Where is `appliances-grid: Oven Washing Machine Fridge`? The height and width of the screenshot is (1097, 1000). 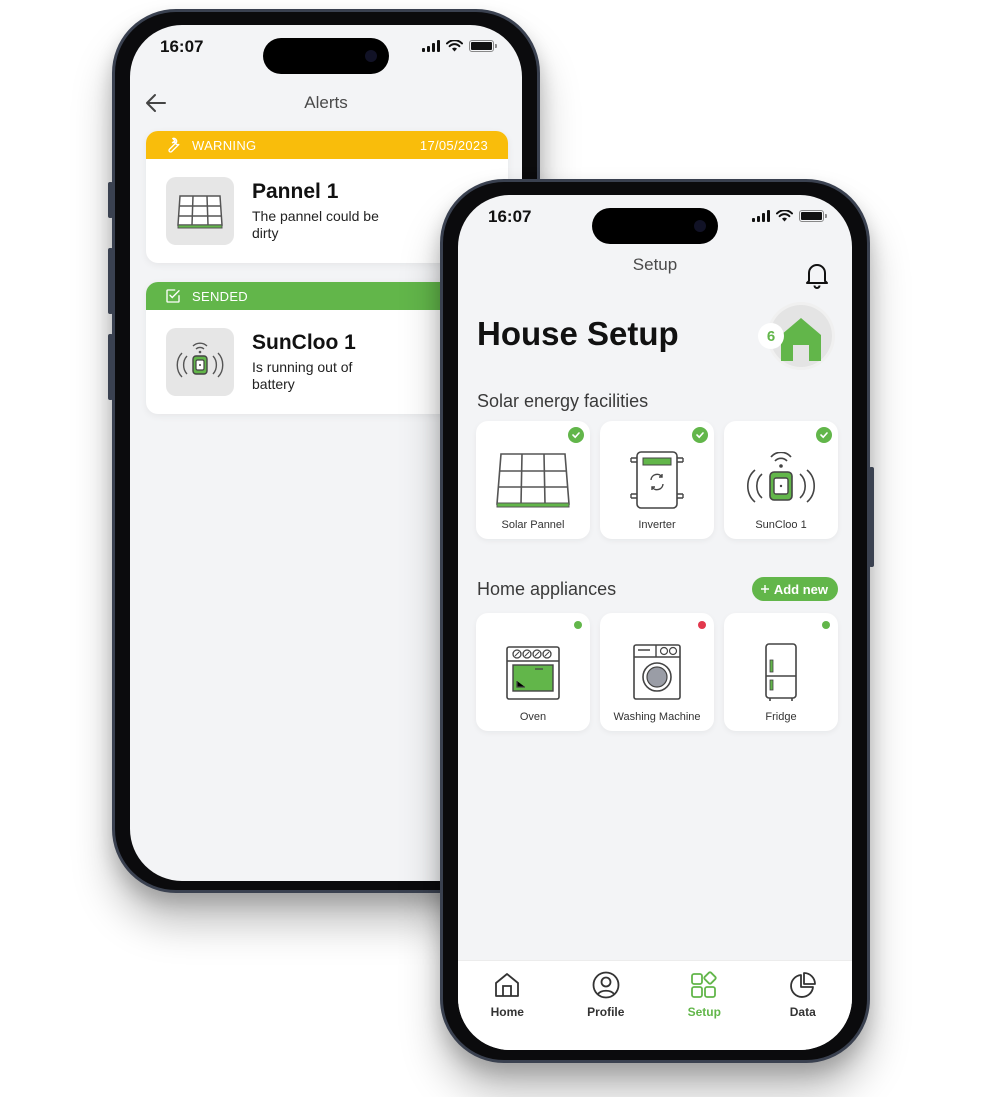
appliances-grid: Oven Washing Machine Fridge is located at coordinates (657, 672).